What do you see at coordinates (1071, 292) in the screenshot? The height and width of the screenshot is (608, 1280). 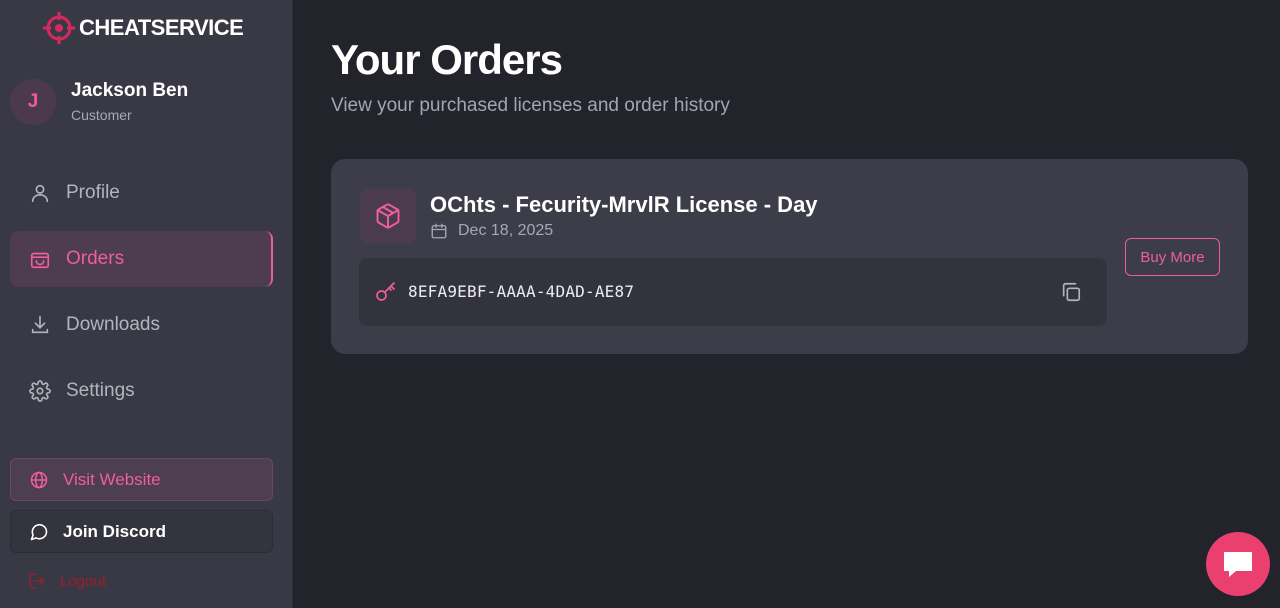 I see `copy-icon` at bounding box center [1071, 292].